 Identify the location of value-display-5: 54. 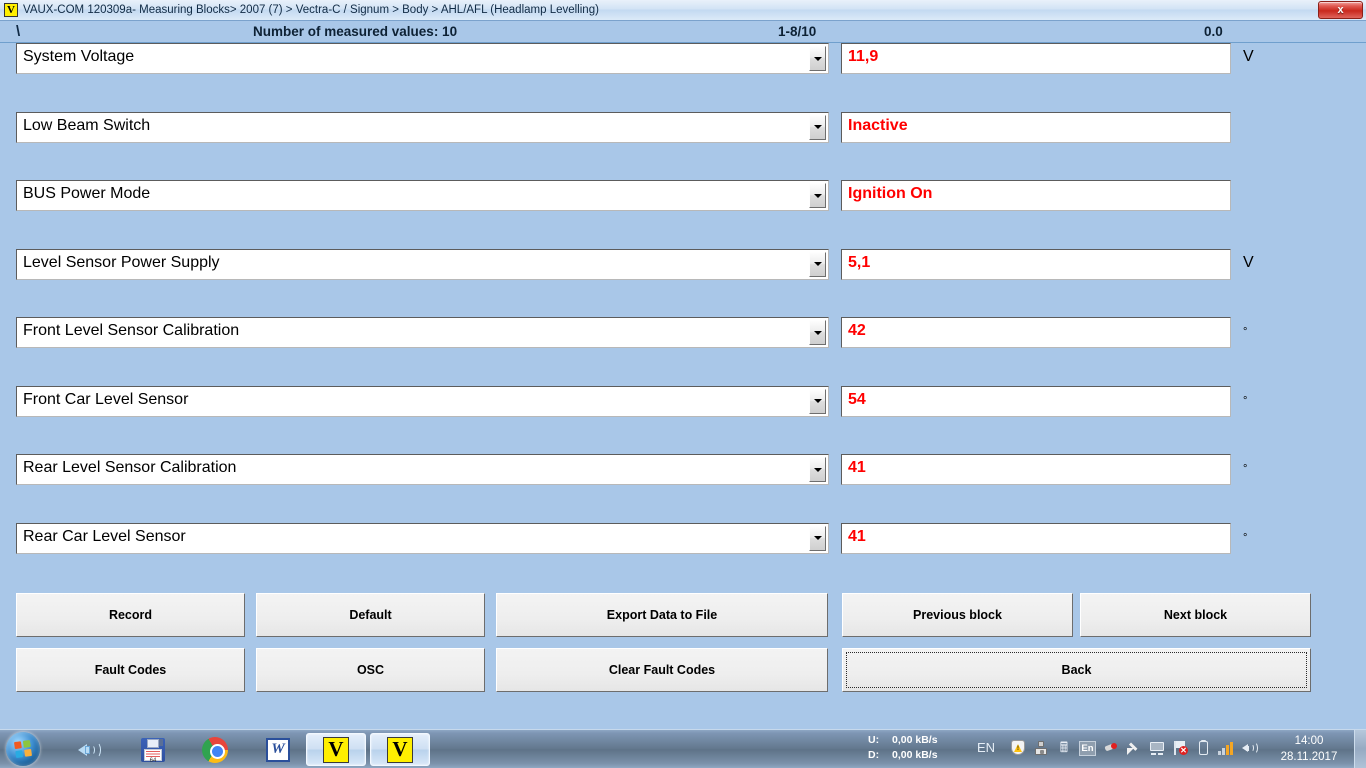
(1036, 401).